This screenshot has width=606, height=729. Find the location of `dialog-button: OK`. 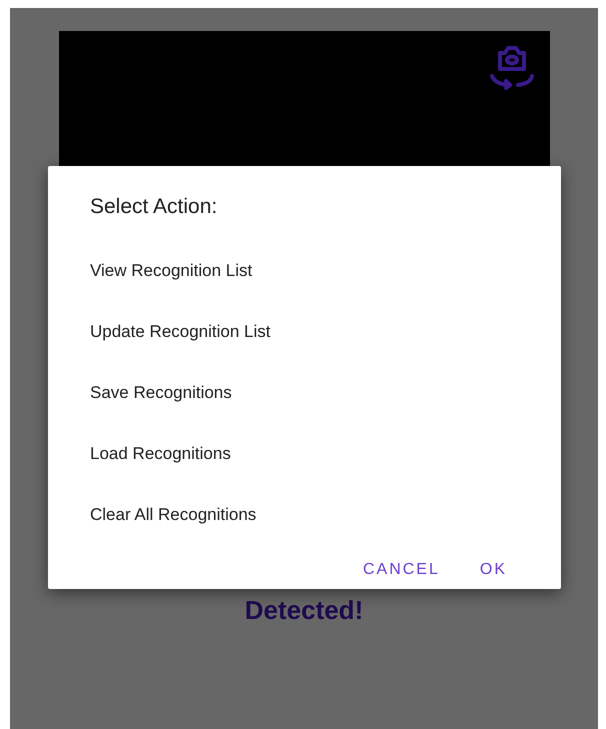

dialog-button: OK is located at coordinates (493, 570).